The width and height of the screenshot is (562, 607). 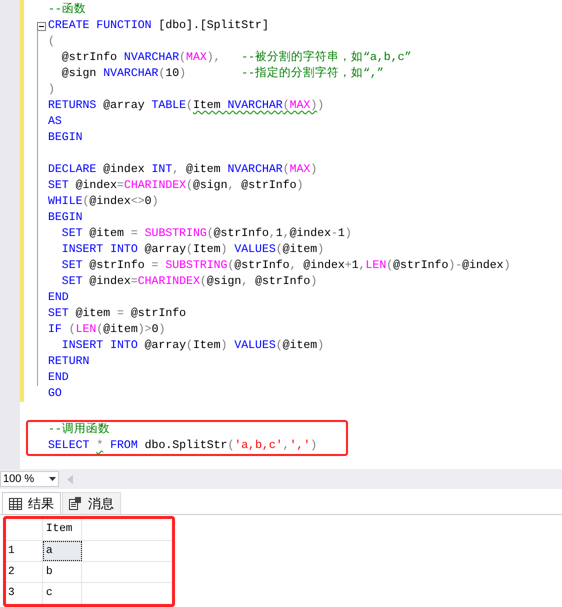 I want to click on code-line: DECLARE @index INT, @item NVARCHAR(MAX), so click(x=183, y=170).